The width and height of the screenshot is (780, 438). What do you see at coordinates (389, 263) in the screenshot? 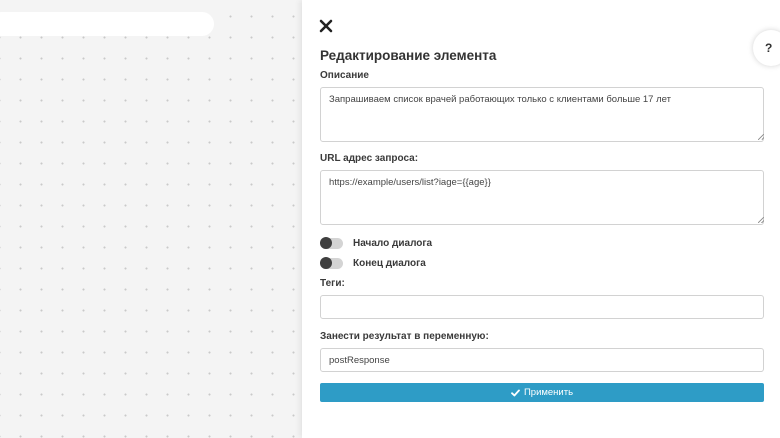
I see `dialog-end-label: Конец диалога` at bounding box center [389, 263].